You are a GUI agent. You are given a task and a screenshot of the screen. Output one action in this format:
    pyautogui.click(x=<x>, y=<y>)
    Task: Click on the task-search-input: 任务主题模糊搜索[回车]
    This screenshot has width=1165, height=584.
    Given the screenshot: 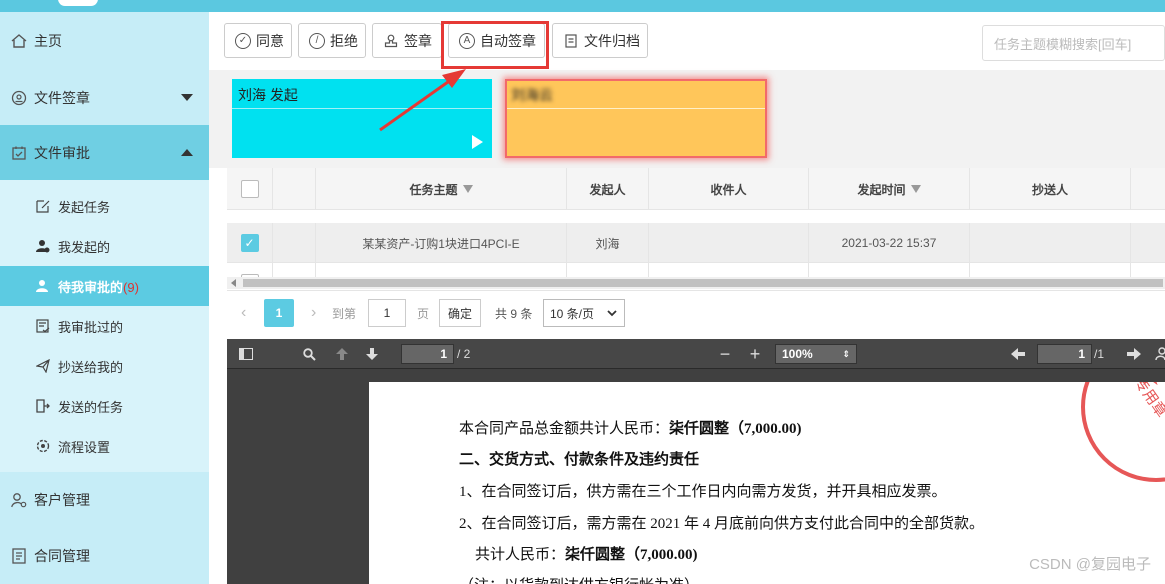 What is the action you would take?
    pyautogui.click(x=1073, y=43)
    